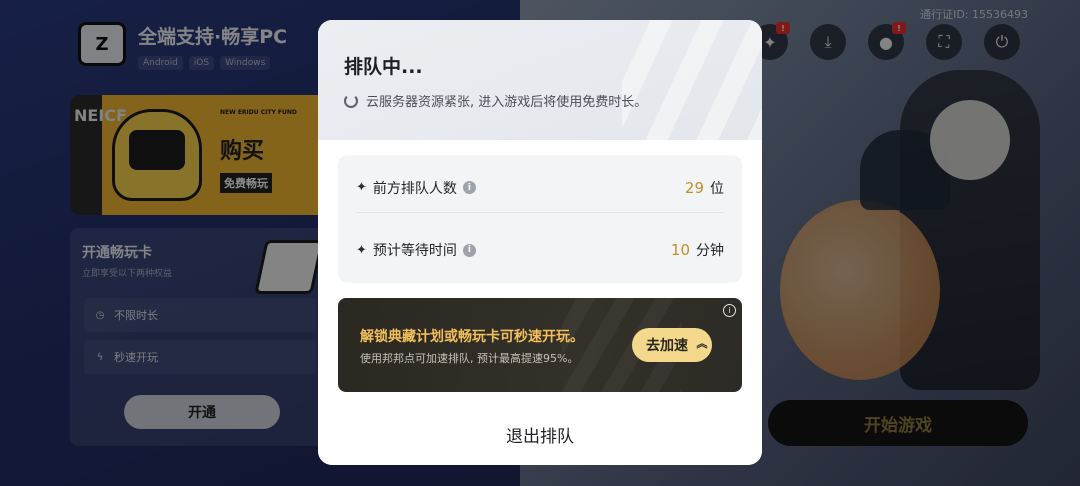  I want to click on speed-up-button: 去加速 ︽, so click(672, 345).